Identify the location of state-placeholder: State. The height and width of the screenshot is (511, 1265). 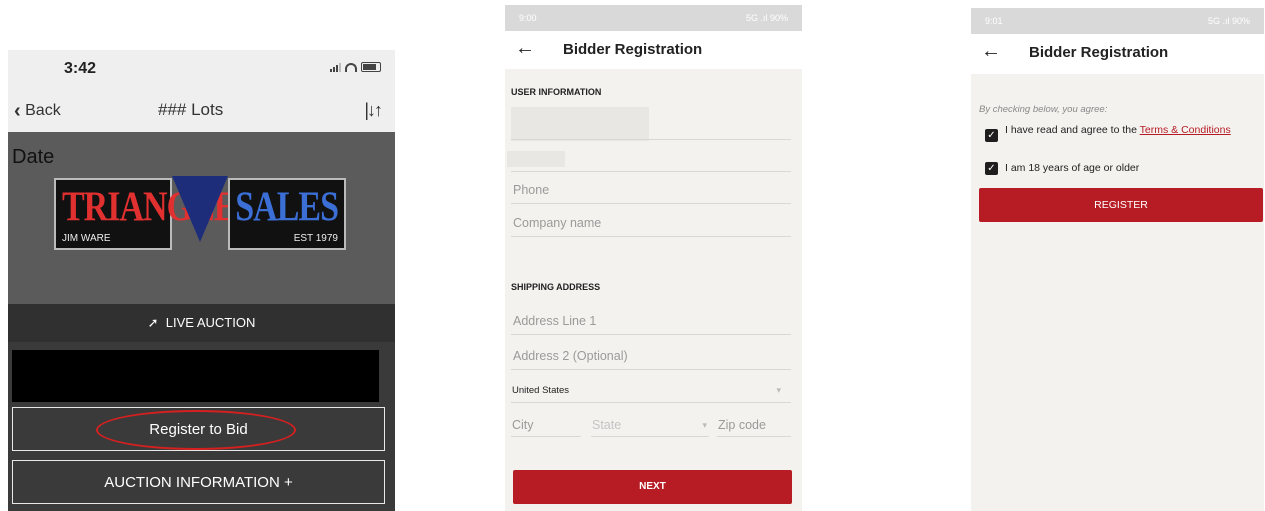
(607, 425).